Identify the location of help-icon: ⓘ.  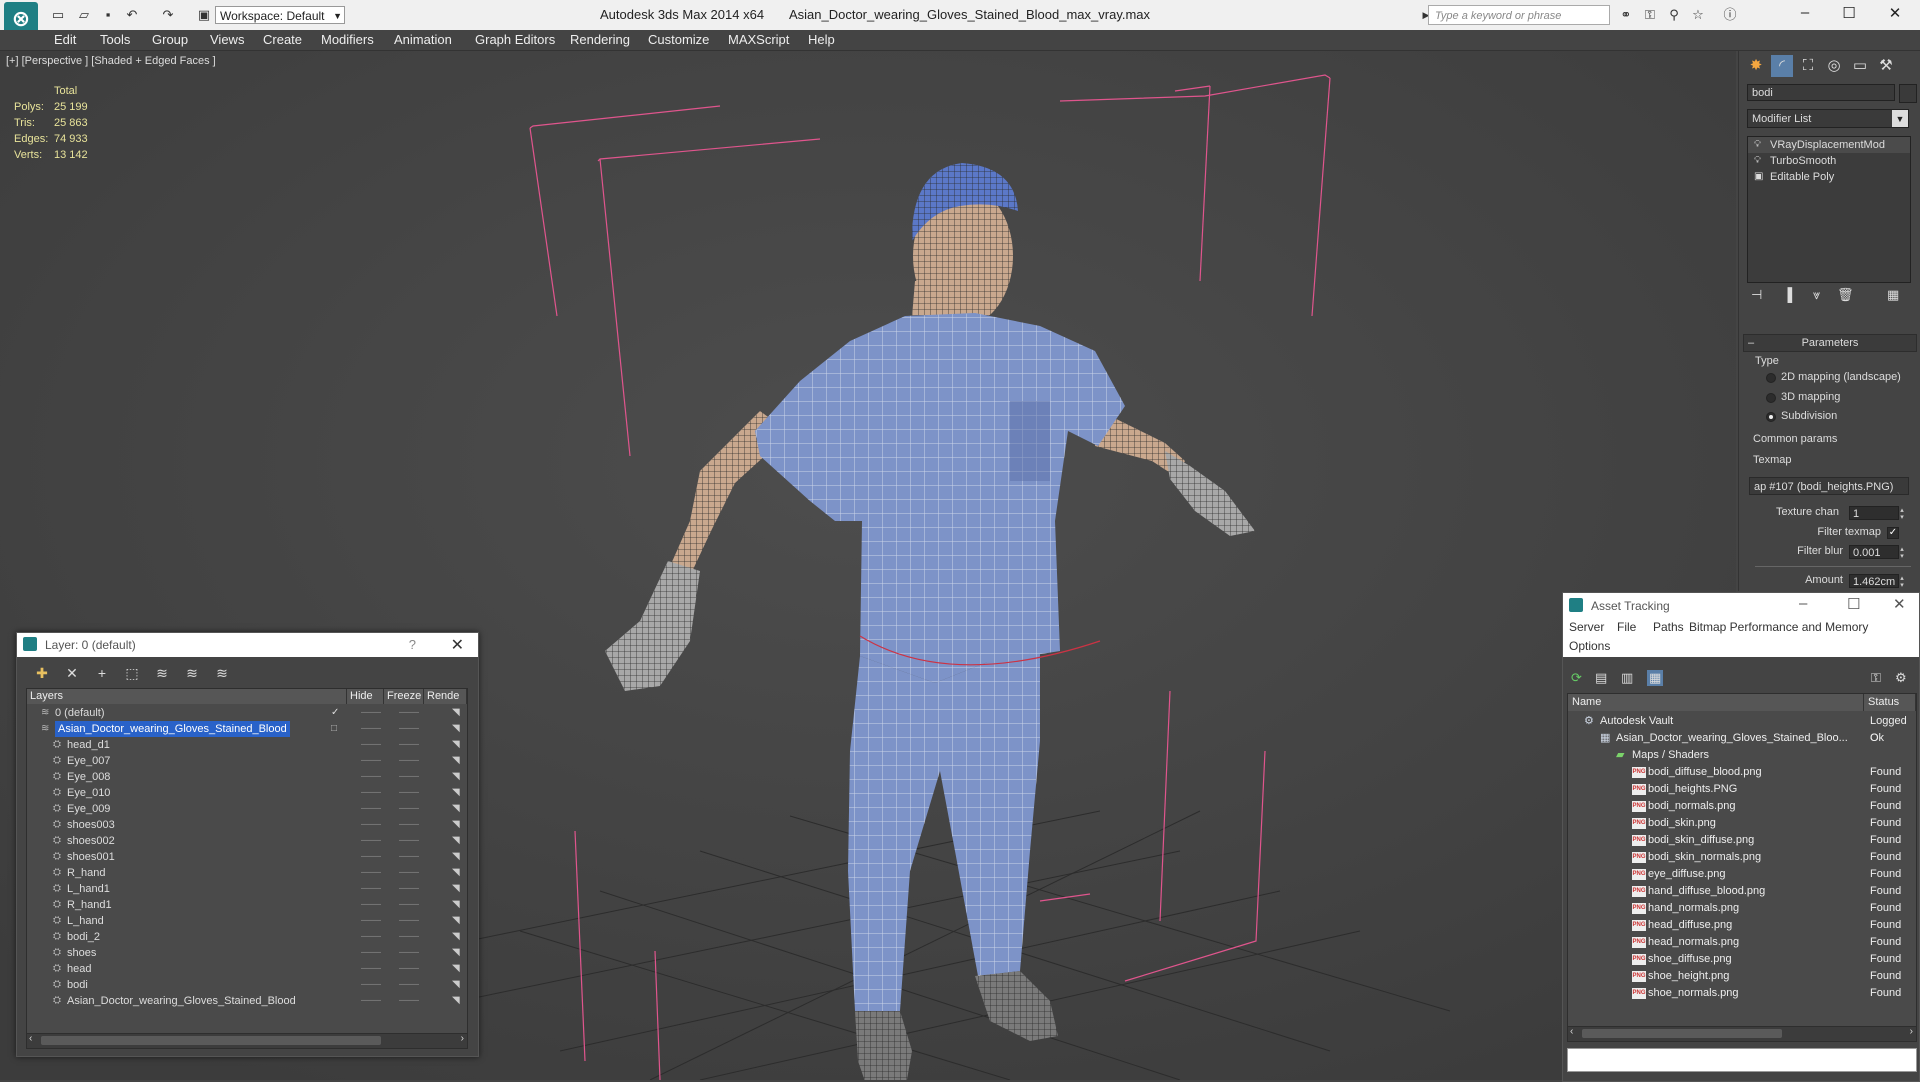
(1730, 15).